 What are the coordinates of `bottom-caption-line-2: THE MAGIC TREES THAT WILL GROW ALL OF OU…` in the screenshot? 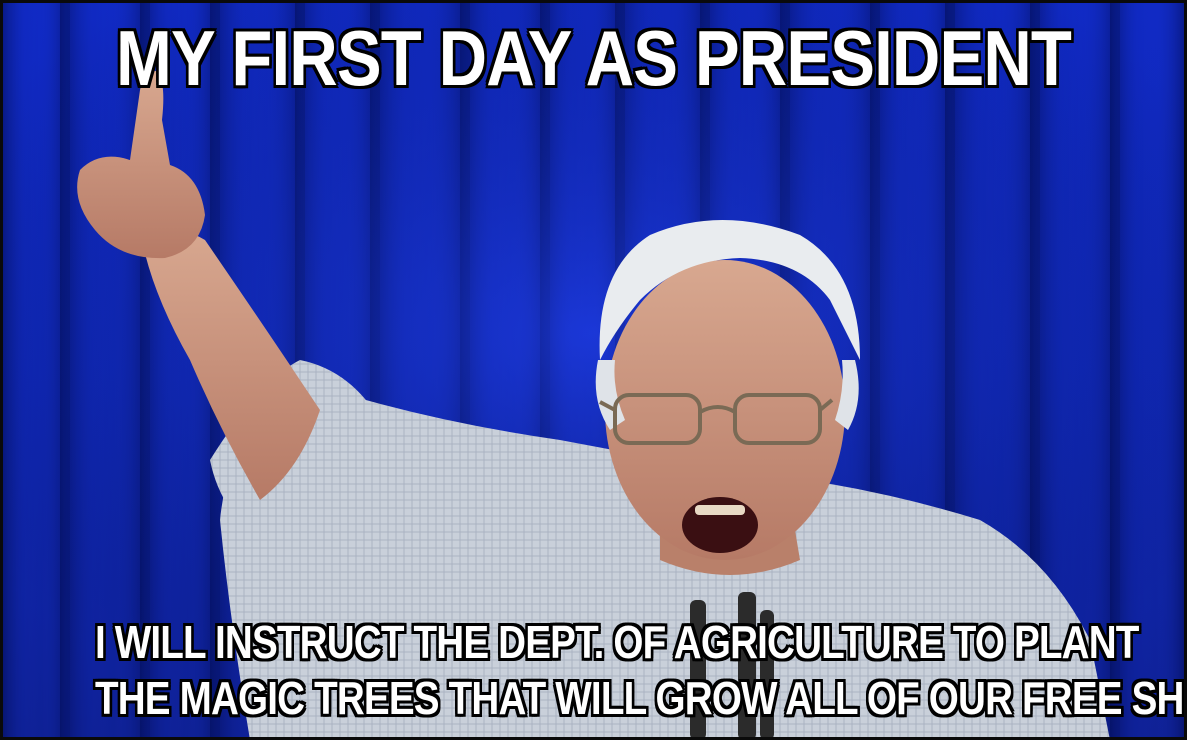 It's located at (640, 698).